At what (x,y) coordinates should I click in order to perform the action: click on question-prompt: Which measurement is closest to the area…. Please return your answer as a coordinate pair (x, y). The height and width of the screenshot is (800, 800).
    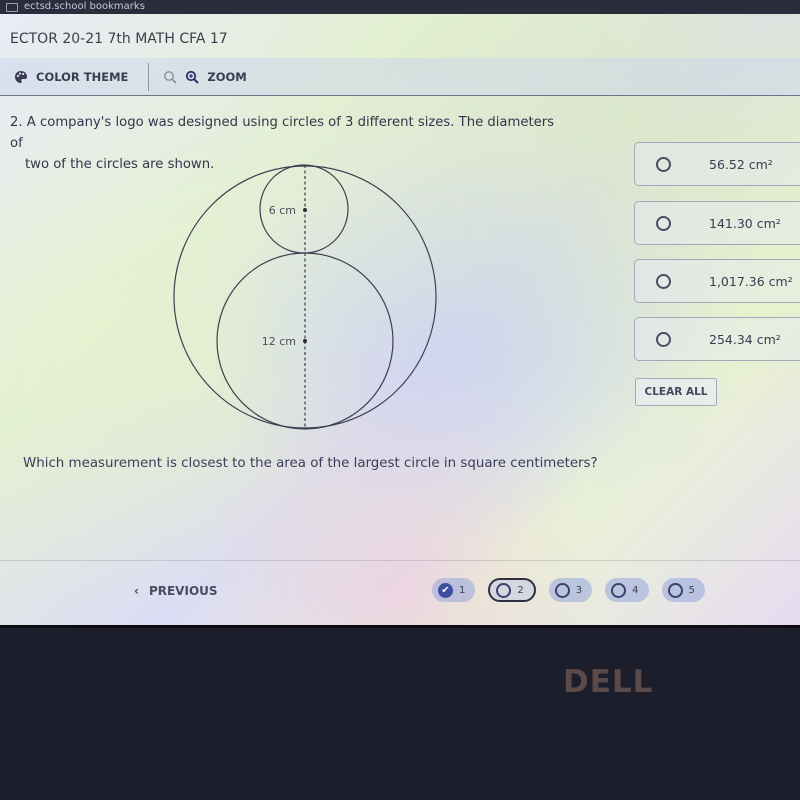
    Looking at the image, I should click on (310, 463).